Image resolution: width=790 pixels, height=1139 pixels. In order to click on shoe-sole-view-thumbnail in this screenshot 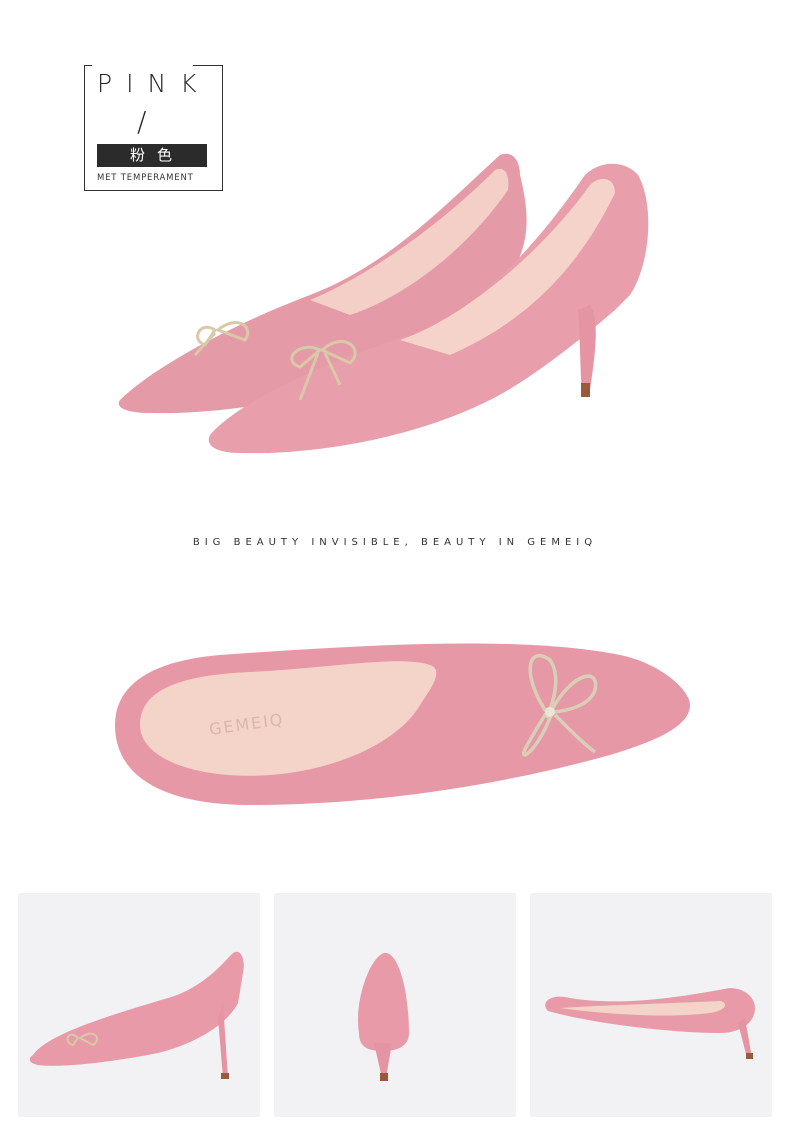, I will do `click(651, 1005)`.